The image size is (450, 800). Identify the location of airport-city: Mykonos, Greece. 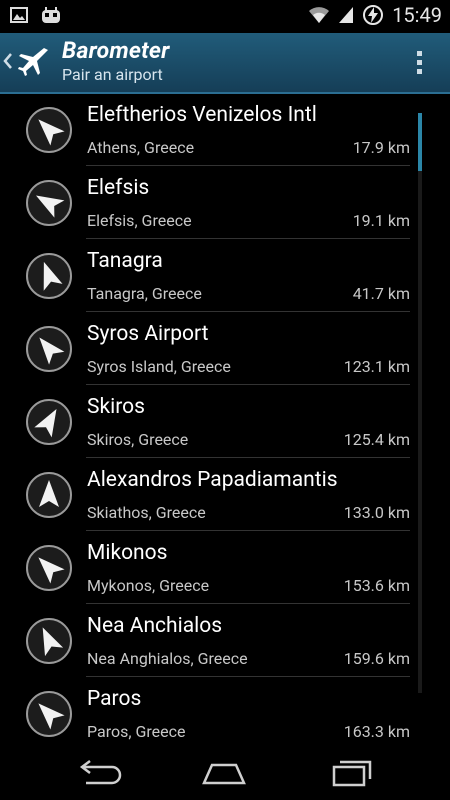
(148, 585).